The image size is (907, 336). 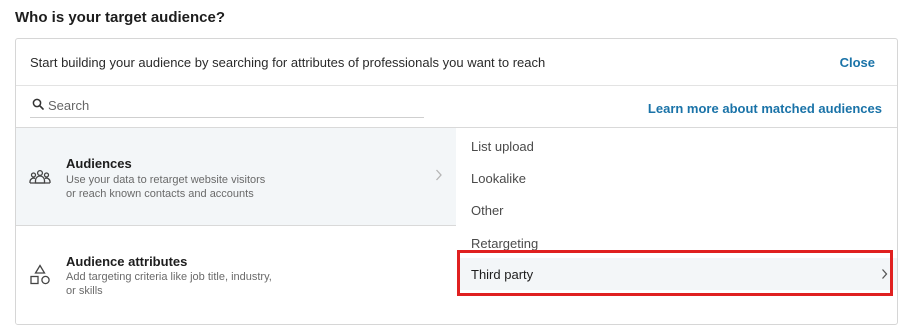 What do you see at coordinates (677, 146) in the screenshot?
I see `option-list-upload: List upload` at bounding box center [677, 146].